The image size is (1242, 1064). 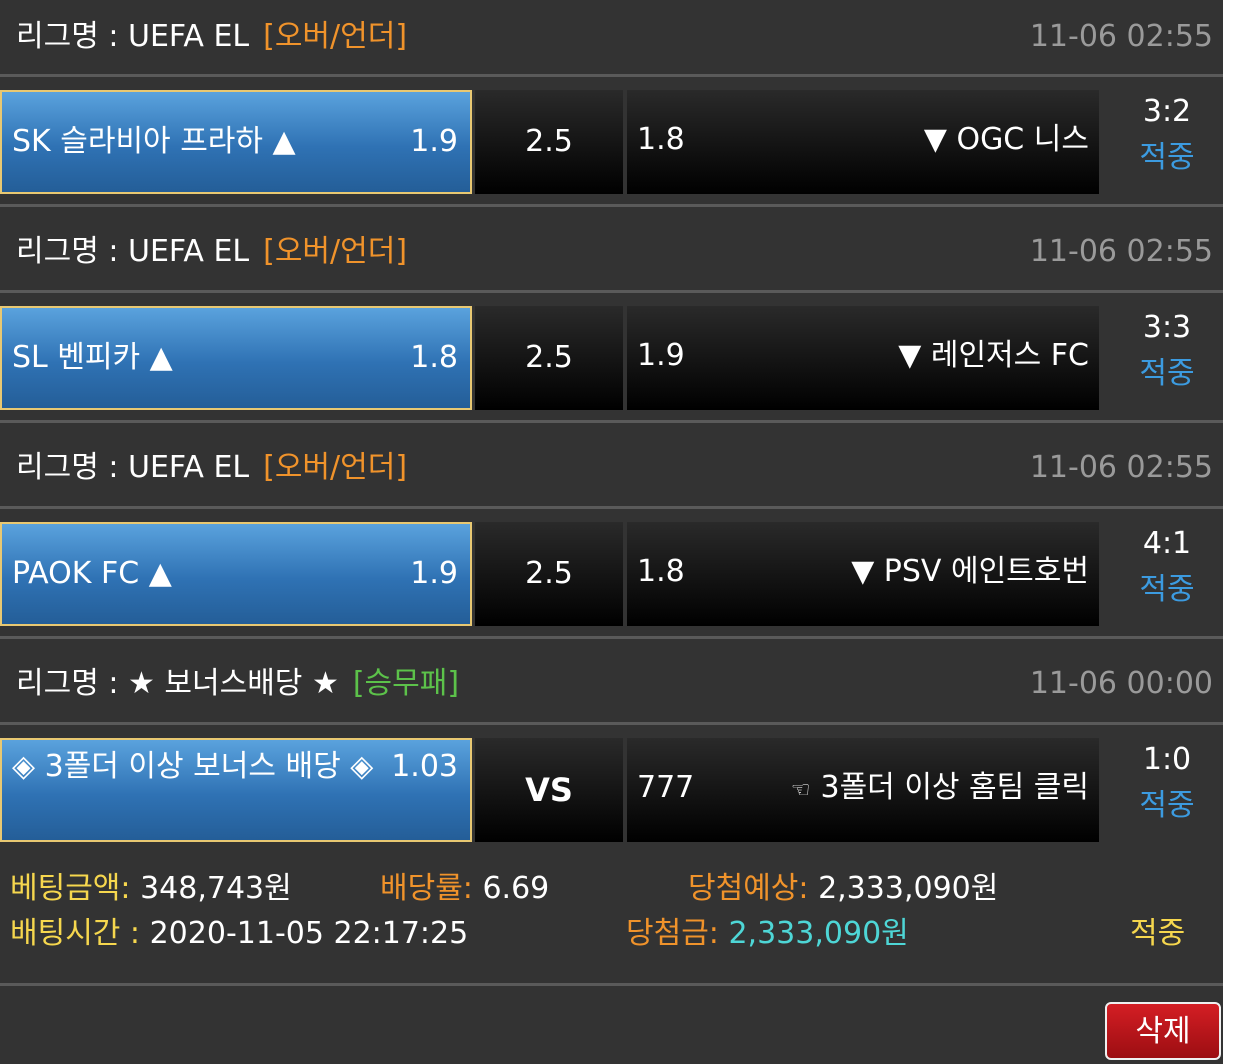 What do you see at coordinates (1006, 139) in the screenshot?
I see `away-team-name: ▼ OGC 니스` at bounding box center [1006, 139].